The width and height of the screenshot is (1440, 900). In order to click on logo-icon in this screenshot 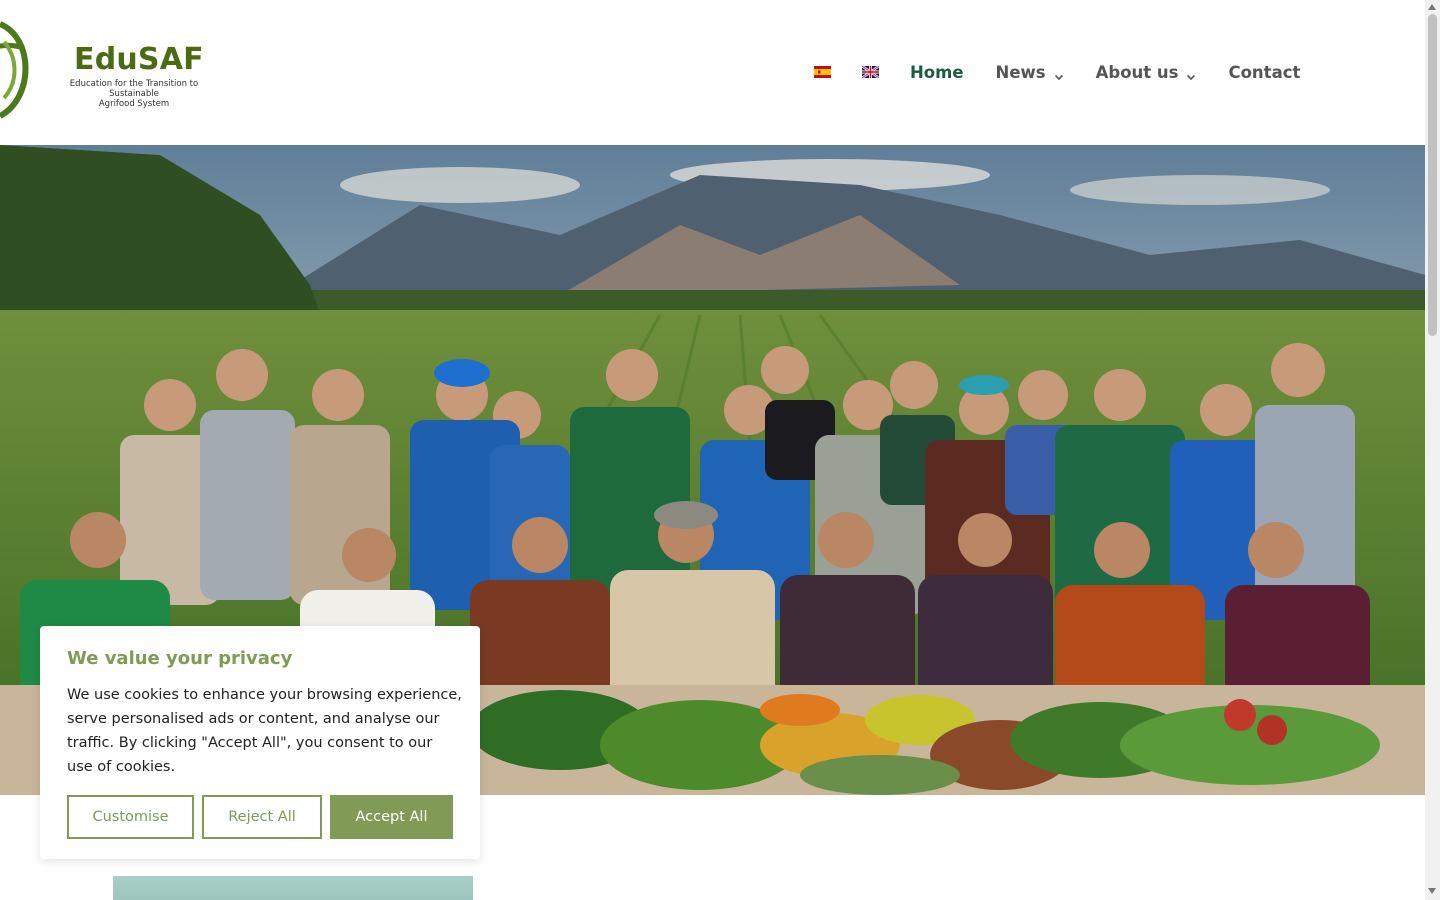, I will do `click(16, 70)`.